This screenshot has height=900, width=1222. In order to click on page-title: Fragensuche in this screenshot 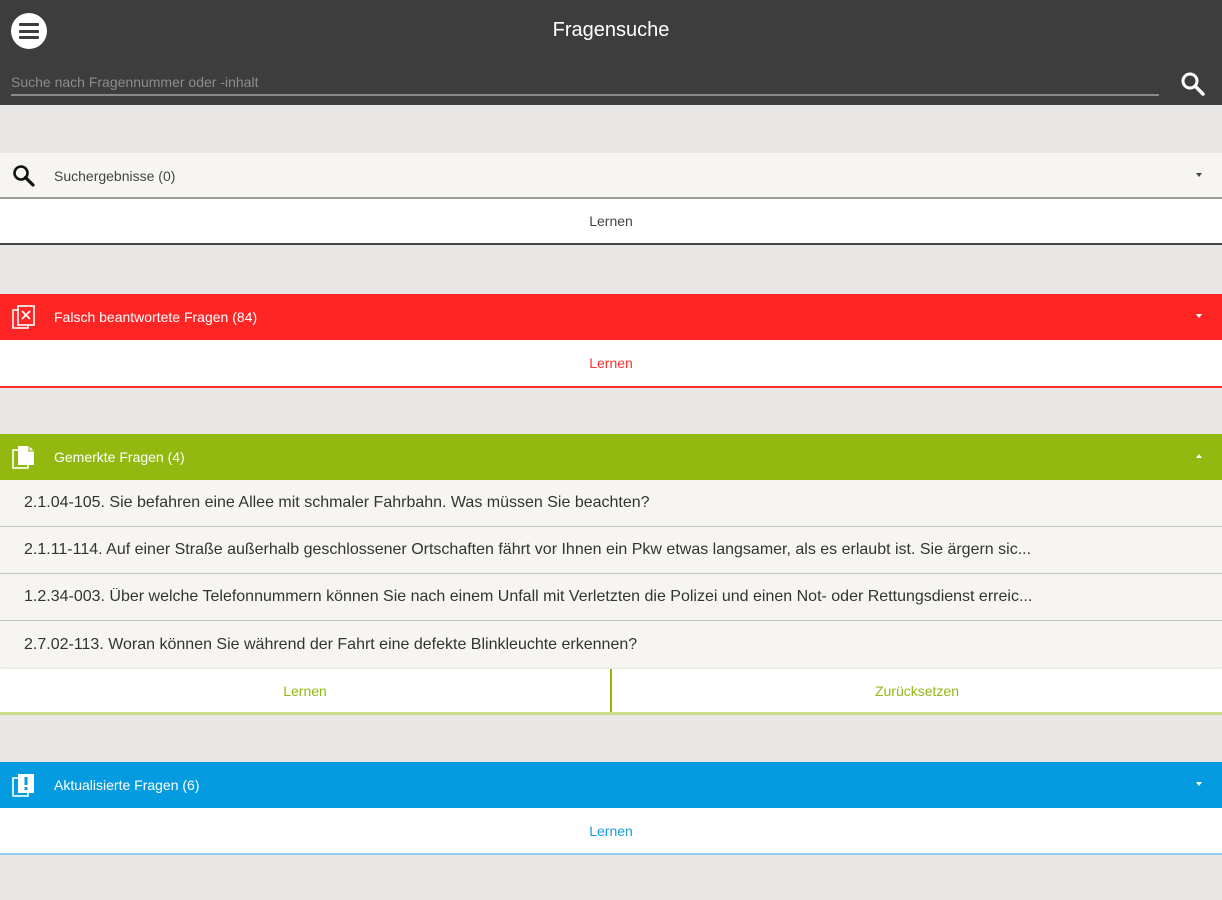, I will do `click(611, 30)`.